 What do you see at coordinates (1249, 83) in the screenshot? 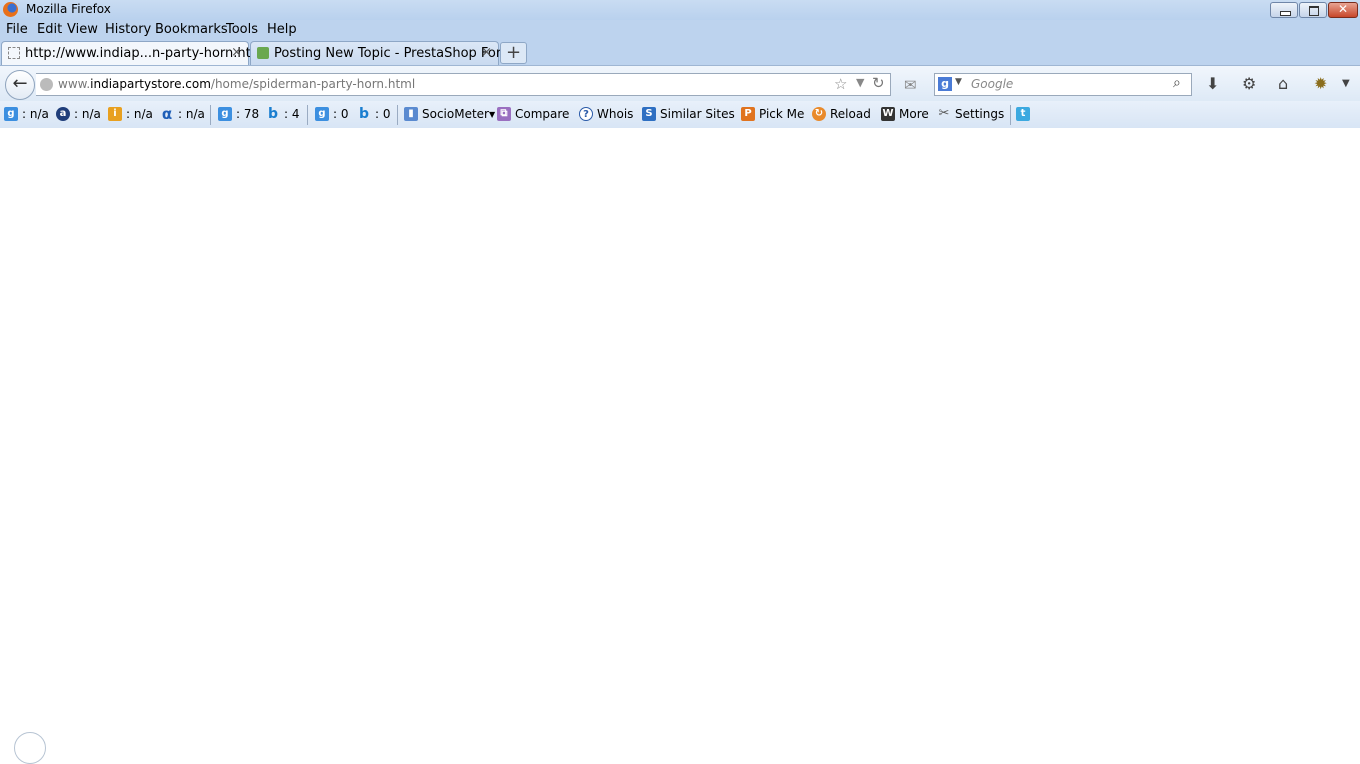
I see `addon-icon: ⚙` at bounding box center [1249, 83].